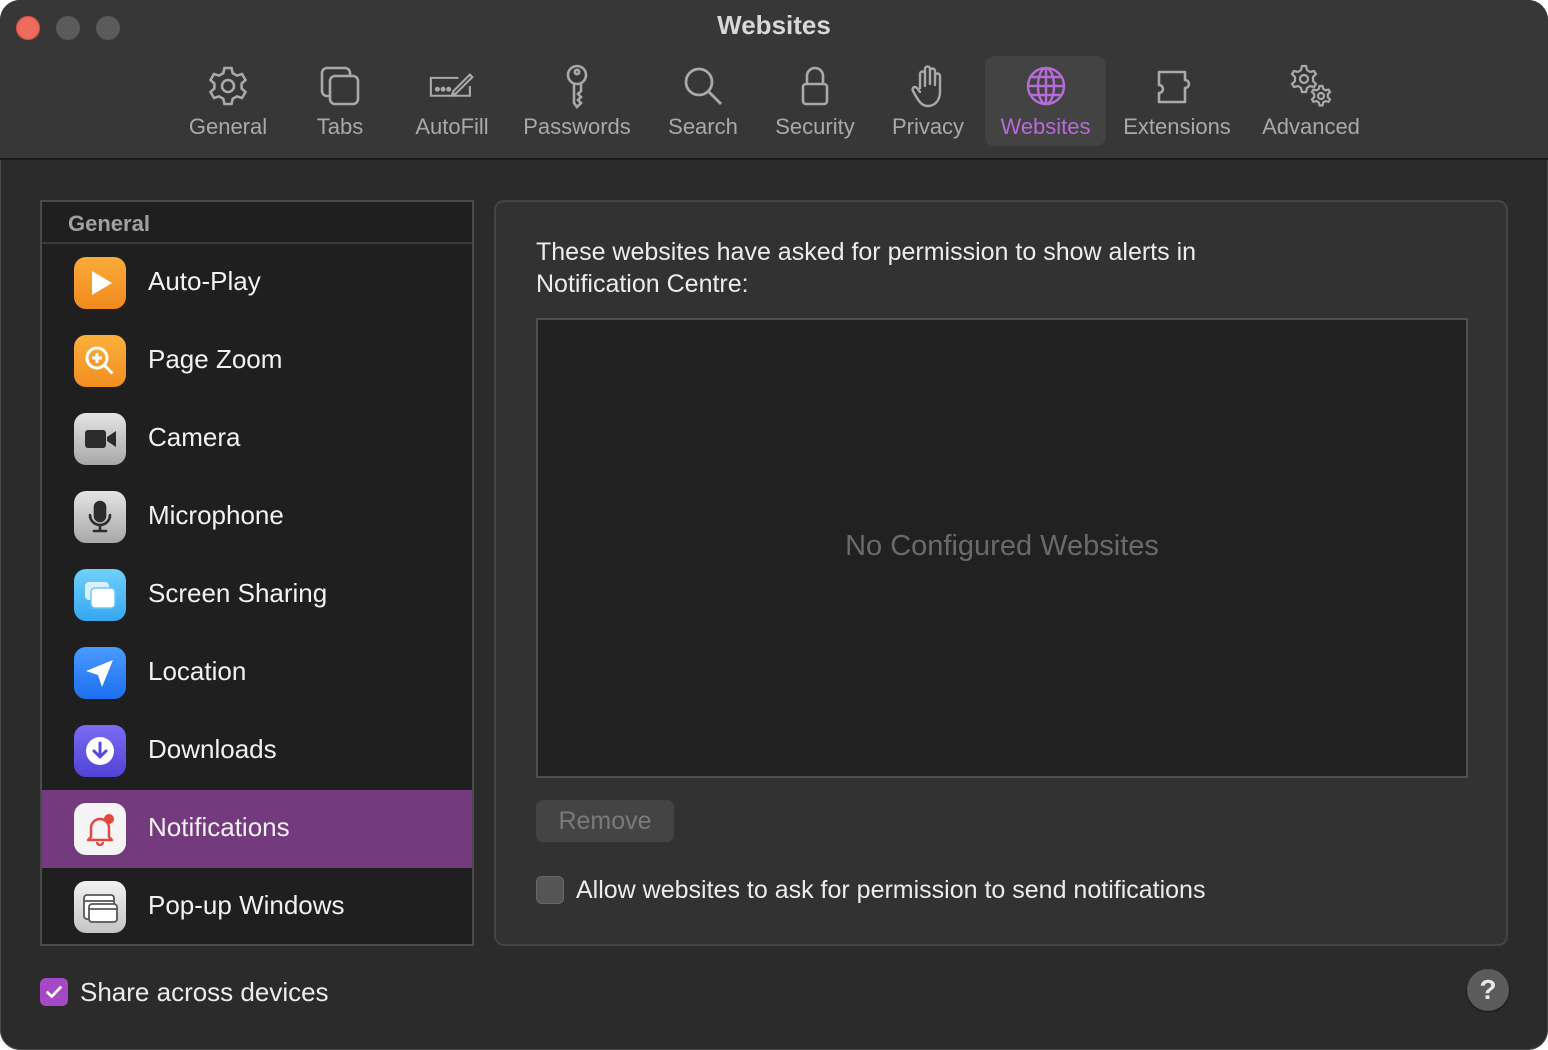  I want to click on screen-sharing-icon, so click(100, 595).